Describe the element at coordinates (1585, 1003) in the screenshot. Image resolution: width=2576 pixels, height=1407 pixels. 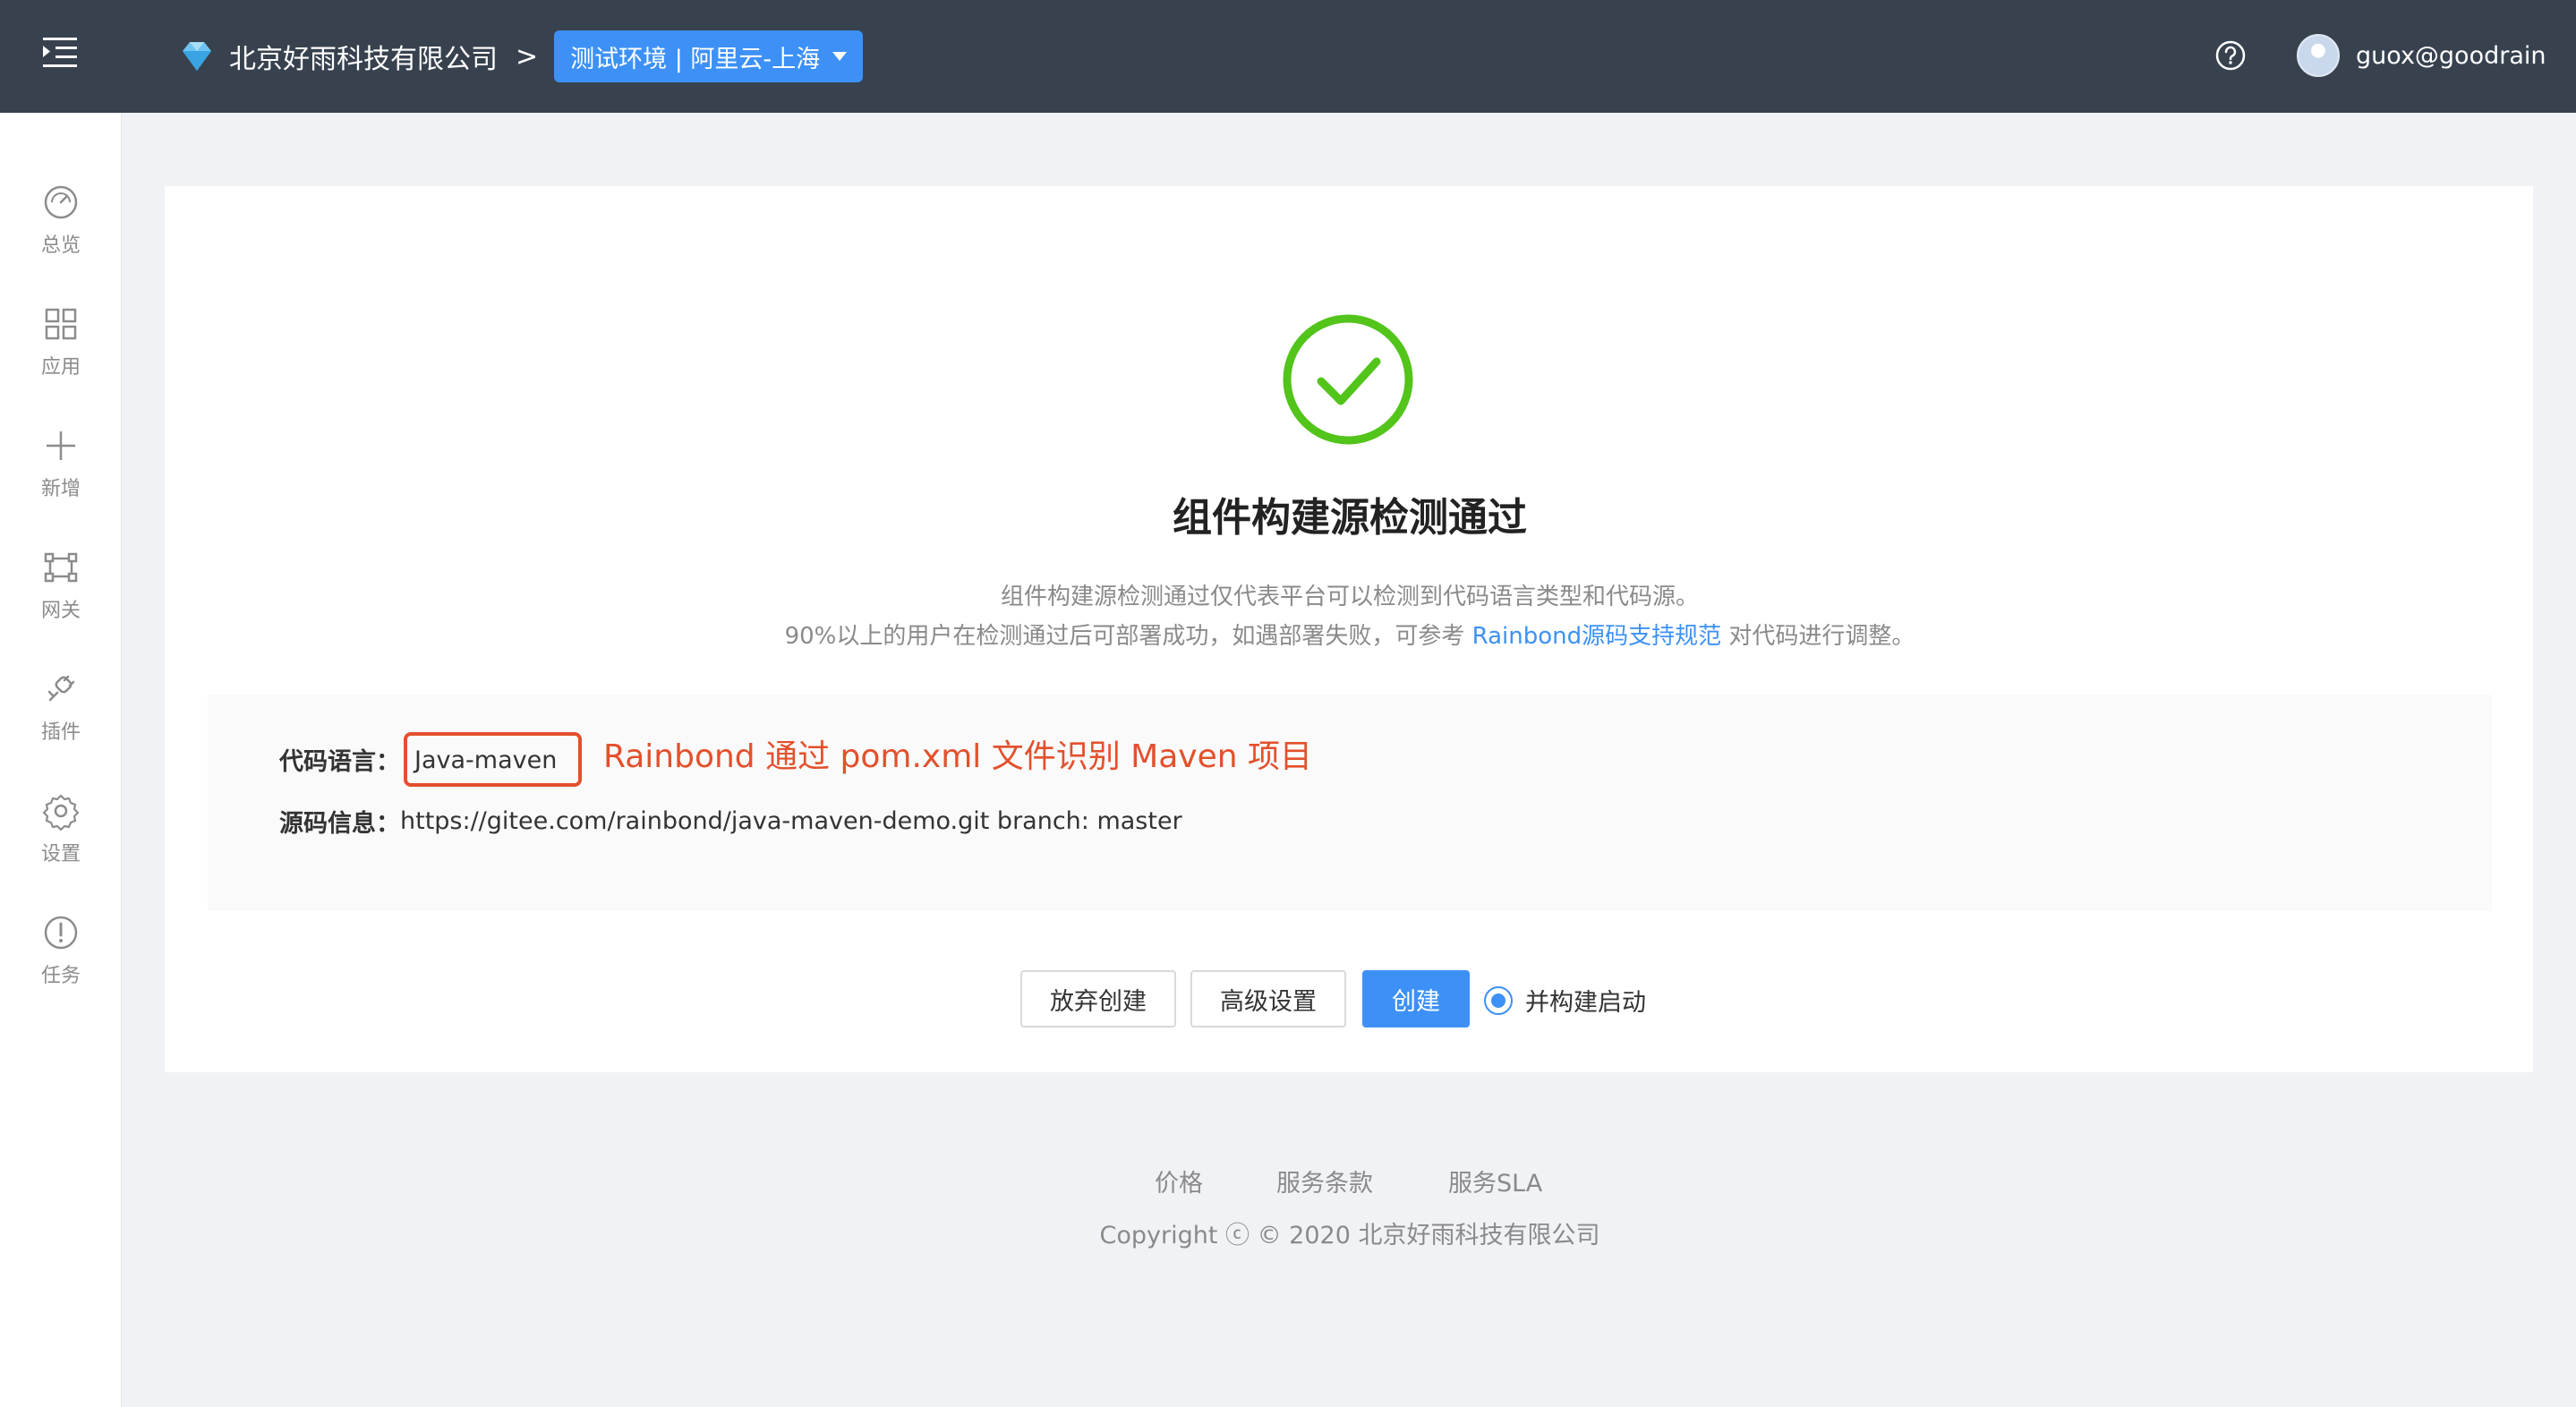
I see `build-start-label: 并构建启动` at that location.